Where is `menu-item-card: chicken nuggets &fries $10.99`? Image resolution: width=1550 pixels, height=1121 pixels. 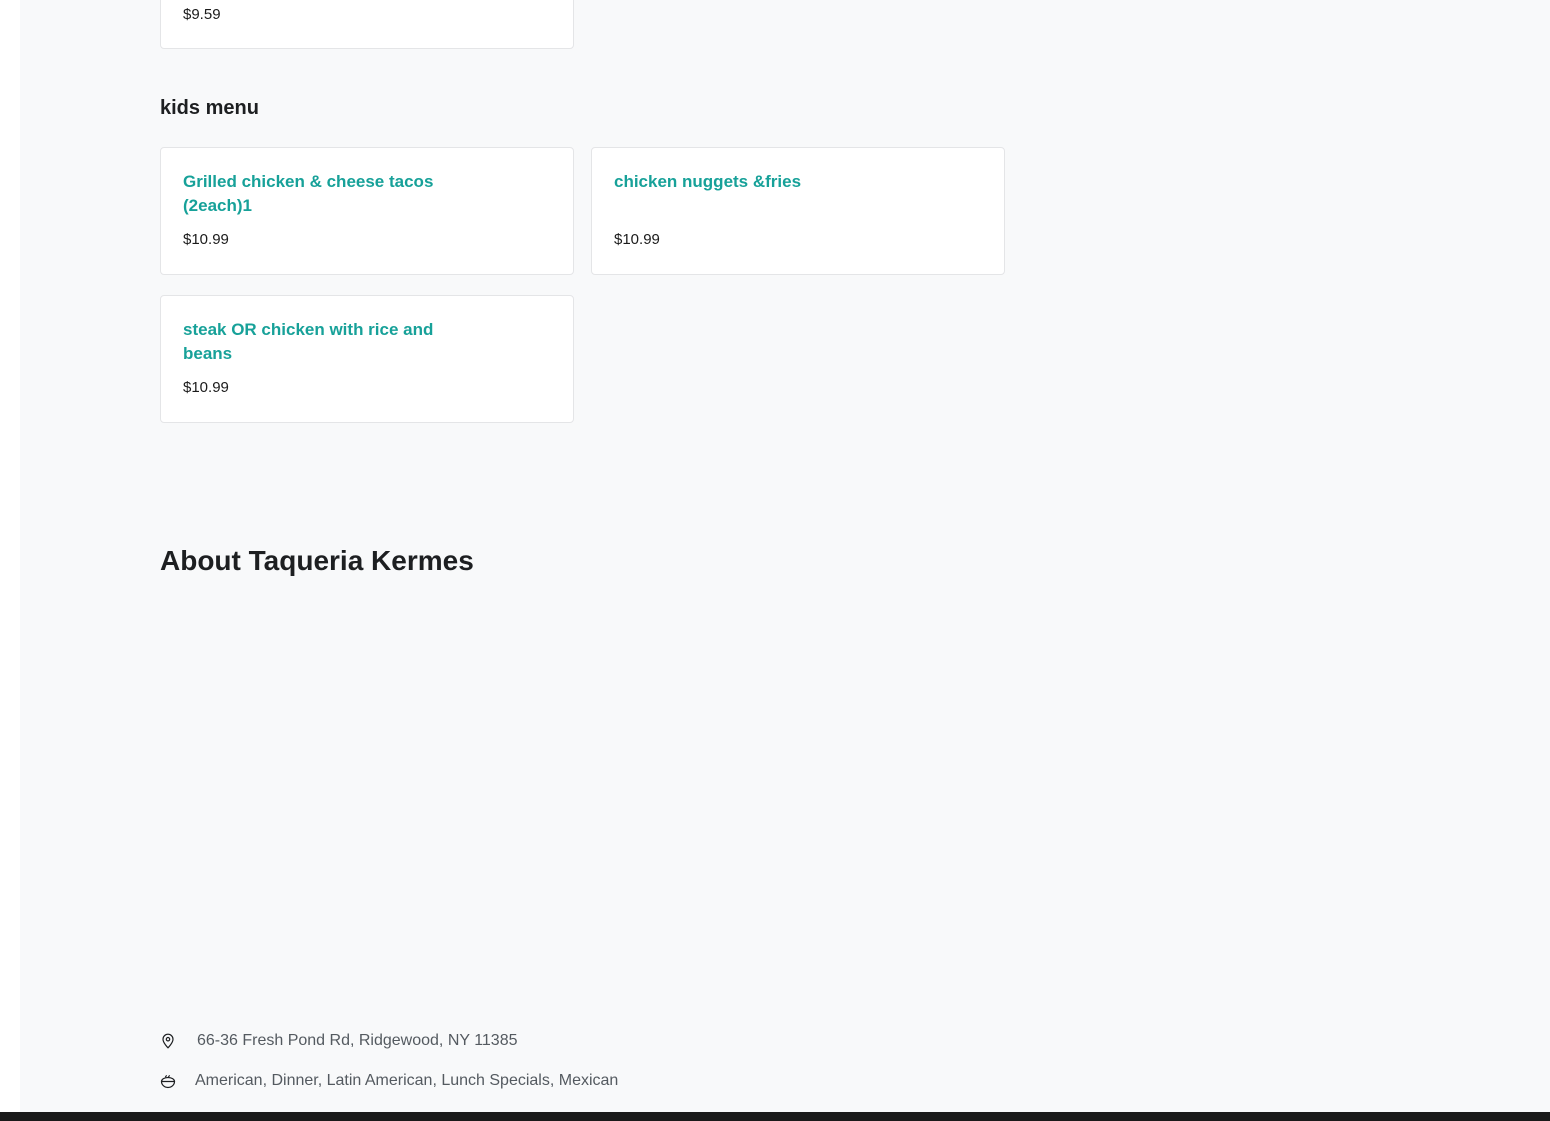
menu-item-card: chicken nuggets &fries $10.99 is located at coordinates (798, 211).